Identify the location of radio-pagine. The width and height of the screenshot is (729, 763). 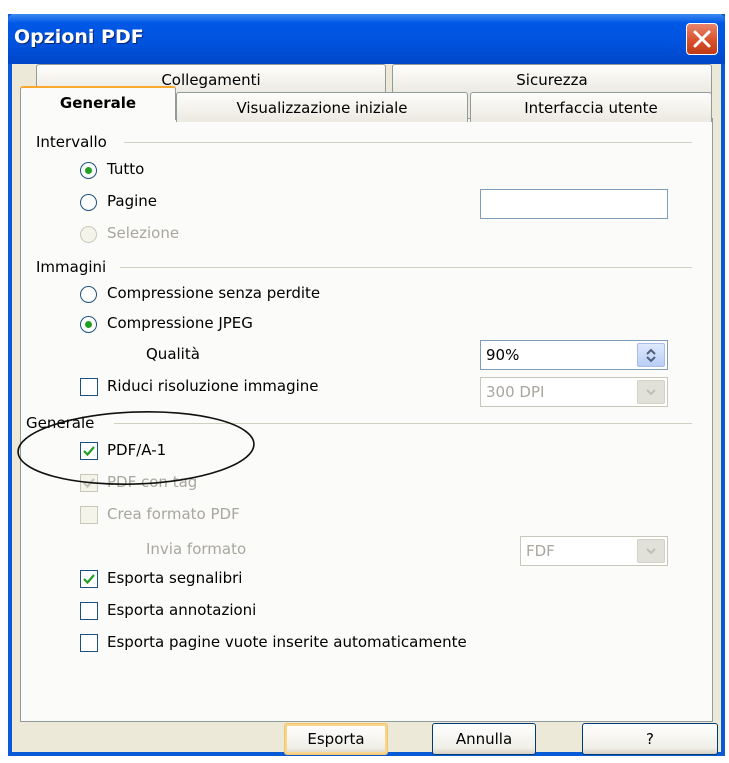
(88, 202).